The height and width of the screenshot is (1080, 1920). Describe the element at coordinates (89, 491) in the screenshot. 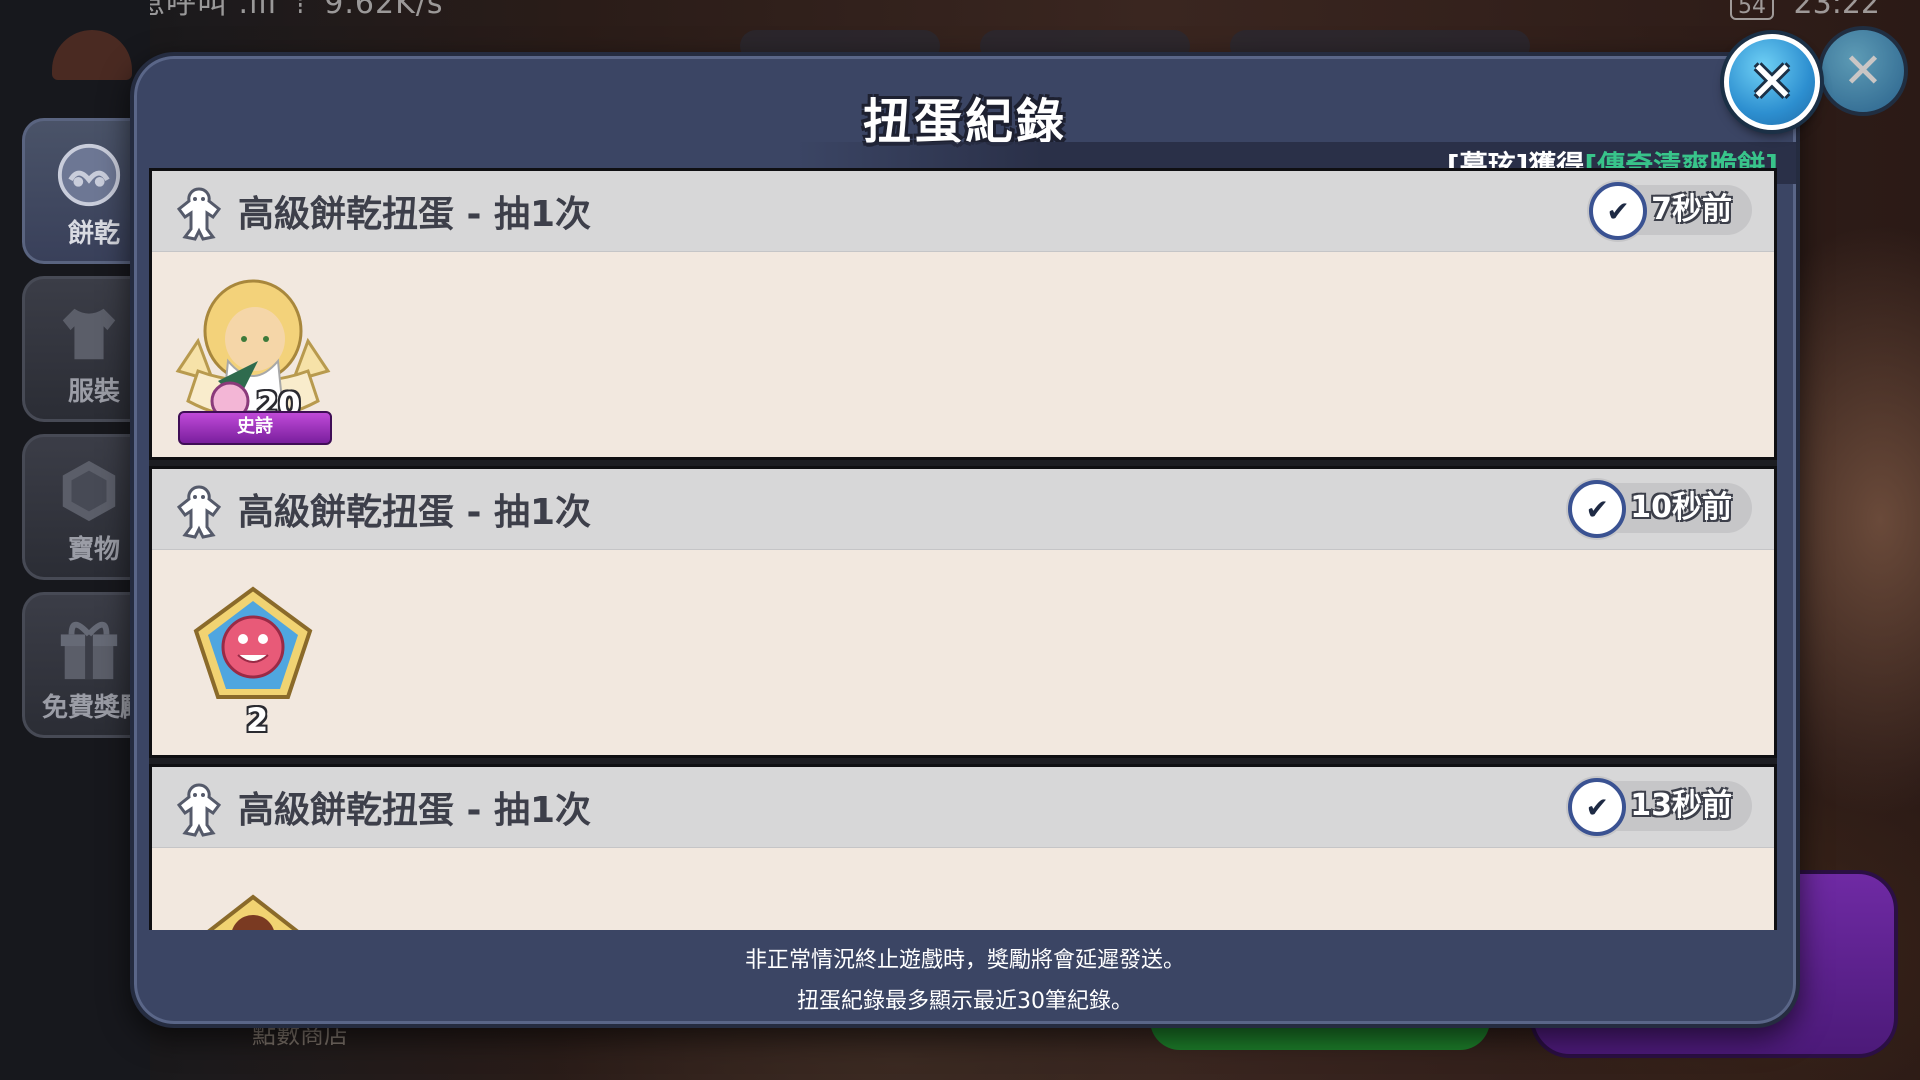

I see `treasure-icon` at that location.